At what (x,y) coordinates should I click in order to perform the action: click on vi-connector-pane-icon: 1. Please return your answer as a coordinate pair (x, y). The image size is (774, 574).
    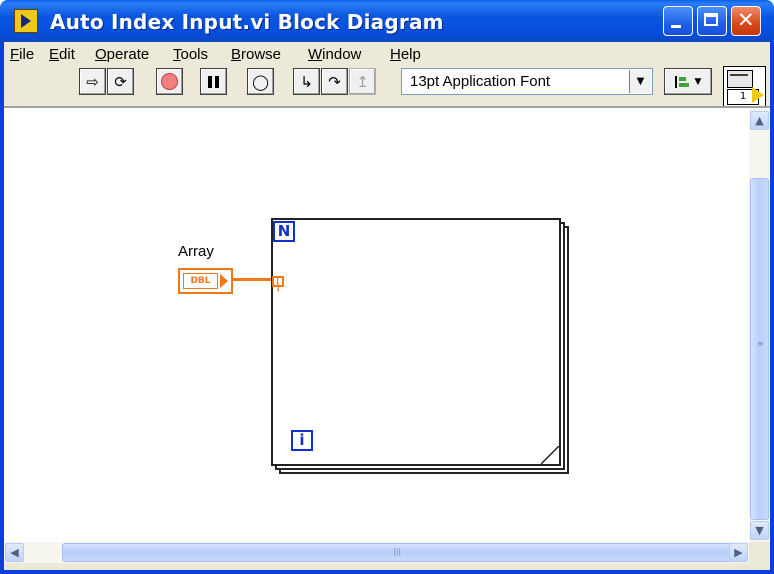
    Looking at the image, I should click on (744, 87).